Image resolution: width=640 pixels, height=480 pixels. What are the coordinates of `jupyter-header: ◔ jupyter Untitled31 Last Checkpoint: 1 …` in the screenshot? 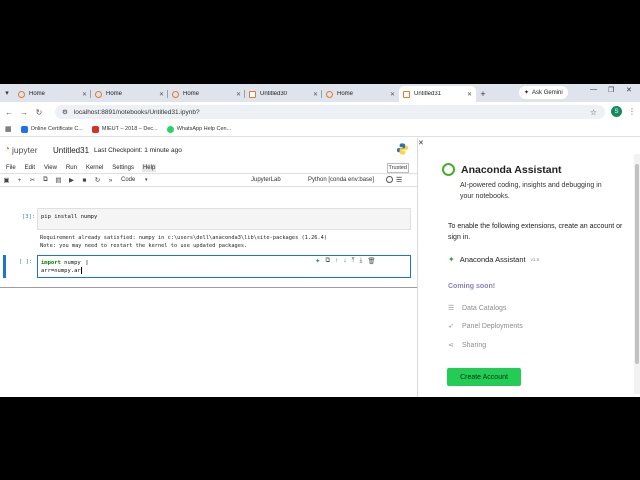 It's located at (208, 150).